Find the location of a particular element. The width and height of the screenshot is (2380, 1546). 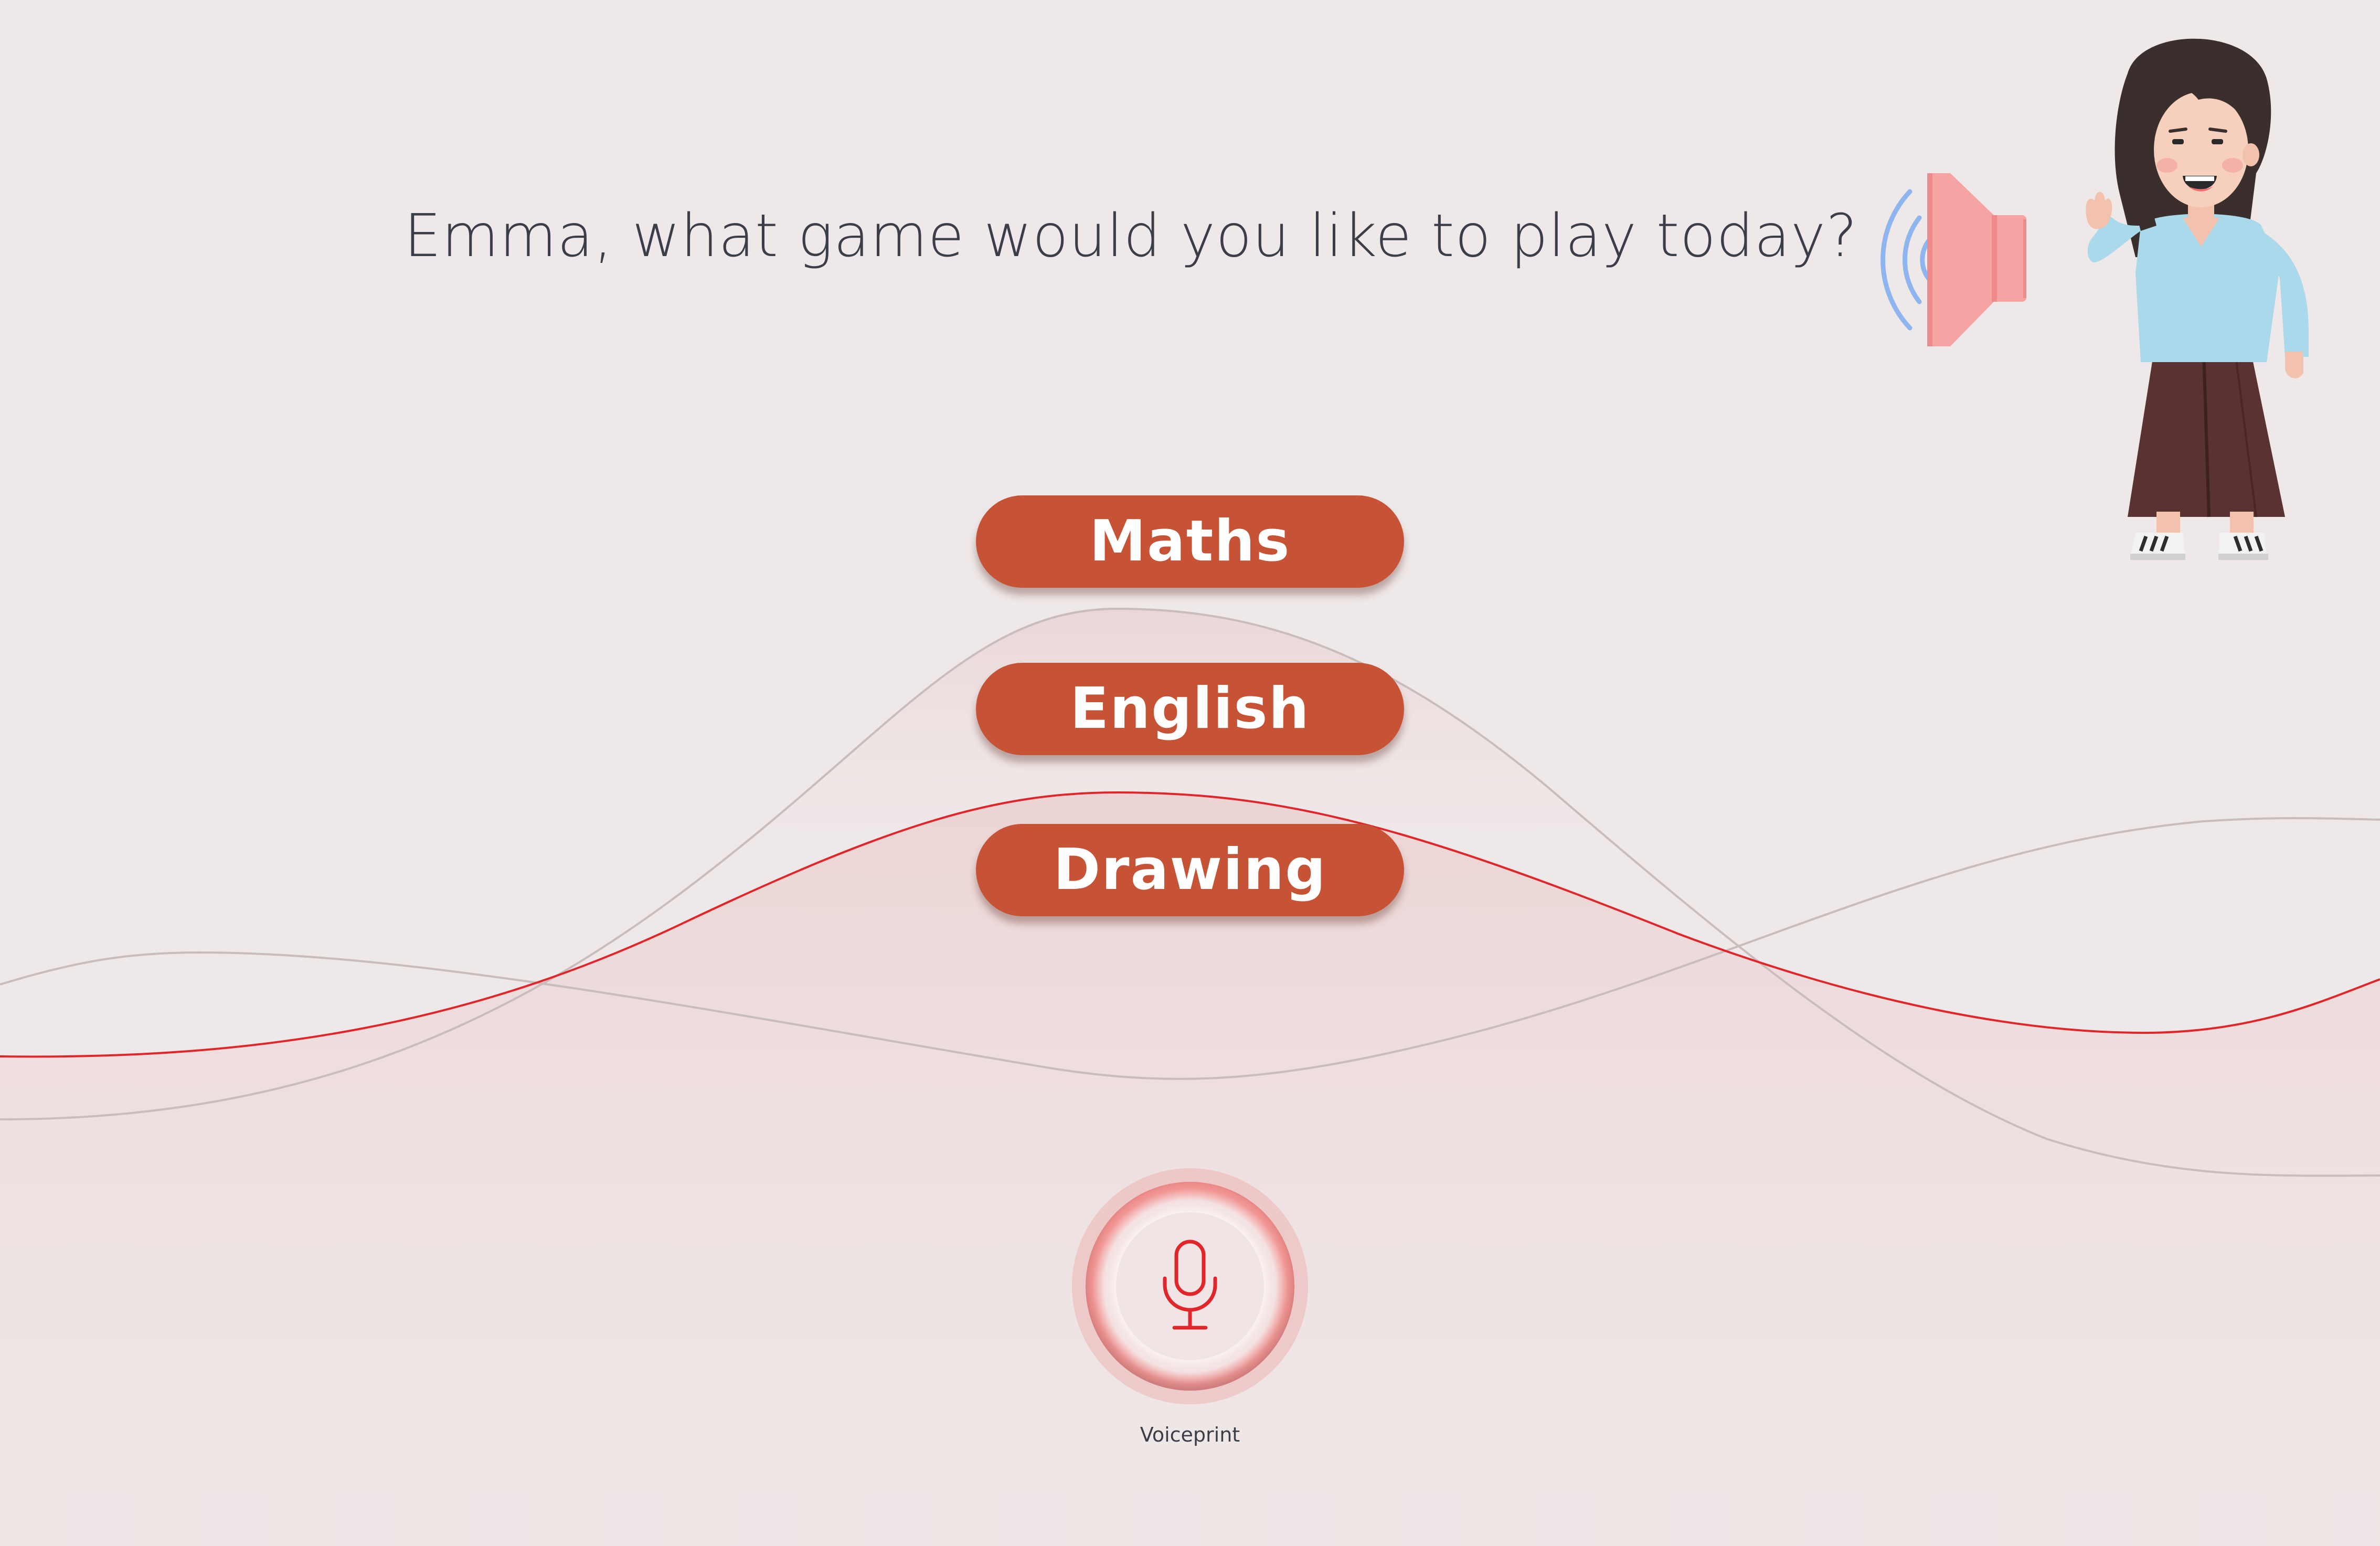

voice-record-button is located at coordinates (1190, 1286).